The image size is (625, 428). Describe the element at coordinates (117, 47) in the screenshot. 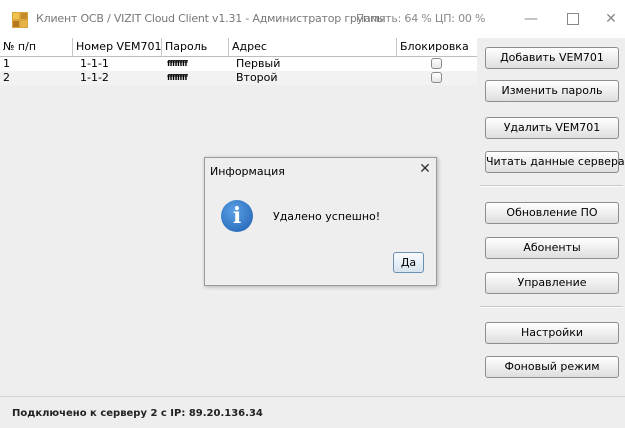

I see `column-header-vem: Номер VEM701` at that location.